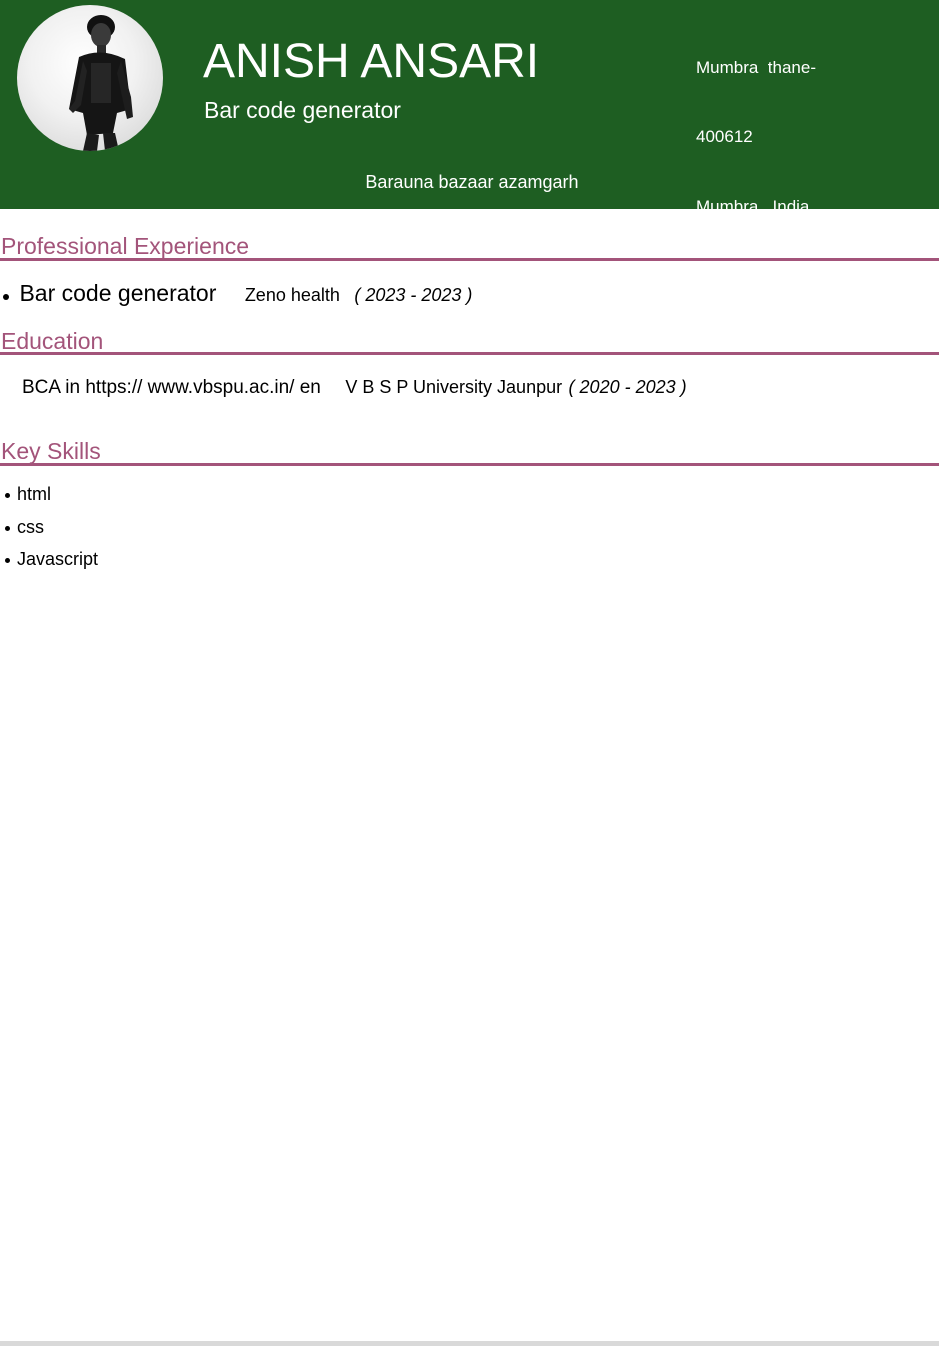 This screenshot has width=939, height=1346. I want to click on skill-item: css, so click(24, 527).